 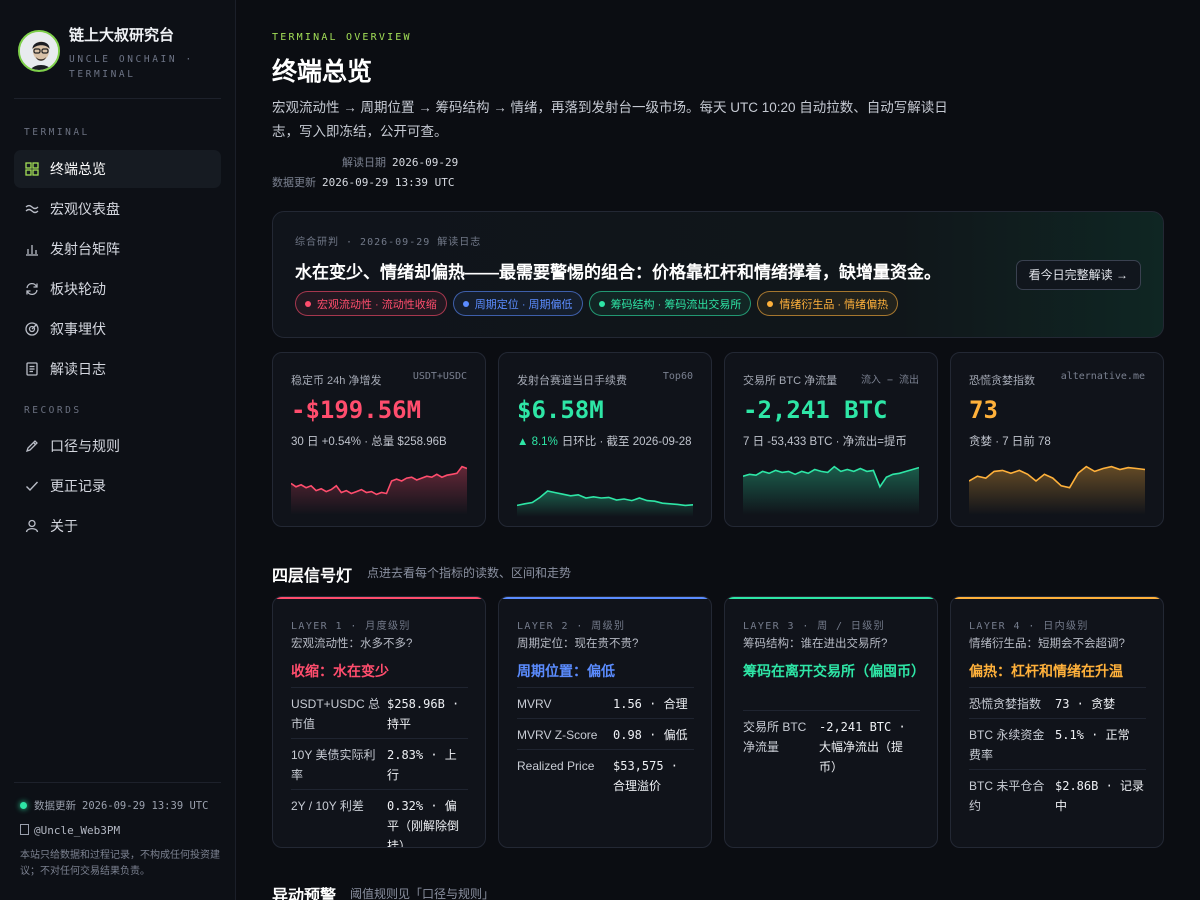 What do you see at coordinates (356, 410) in the screenshot?
I see `metric-value: -$199.56M` at bounding box center [356, 410].